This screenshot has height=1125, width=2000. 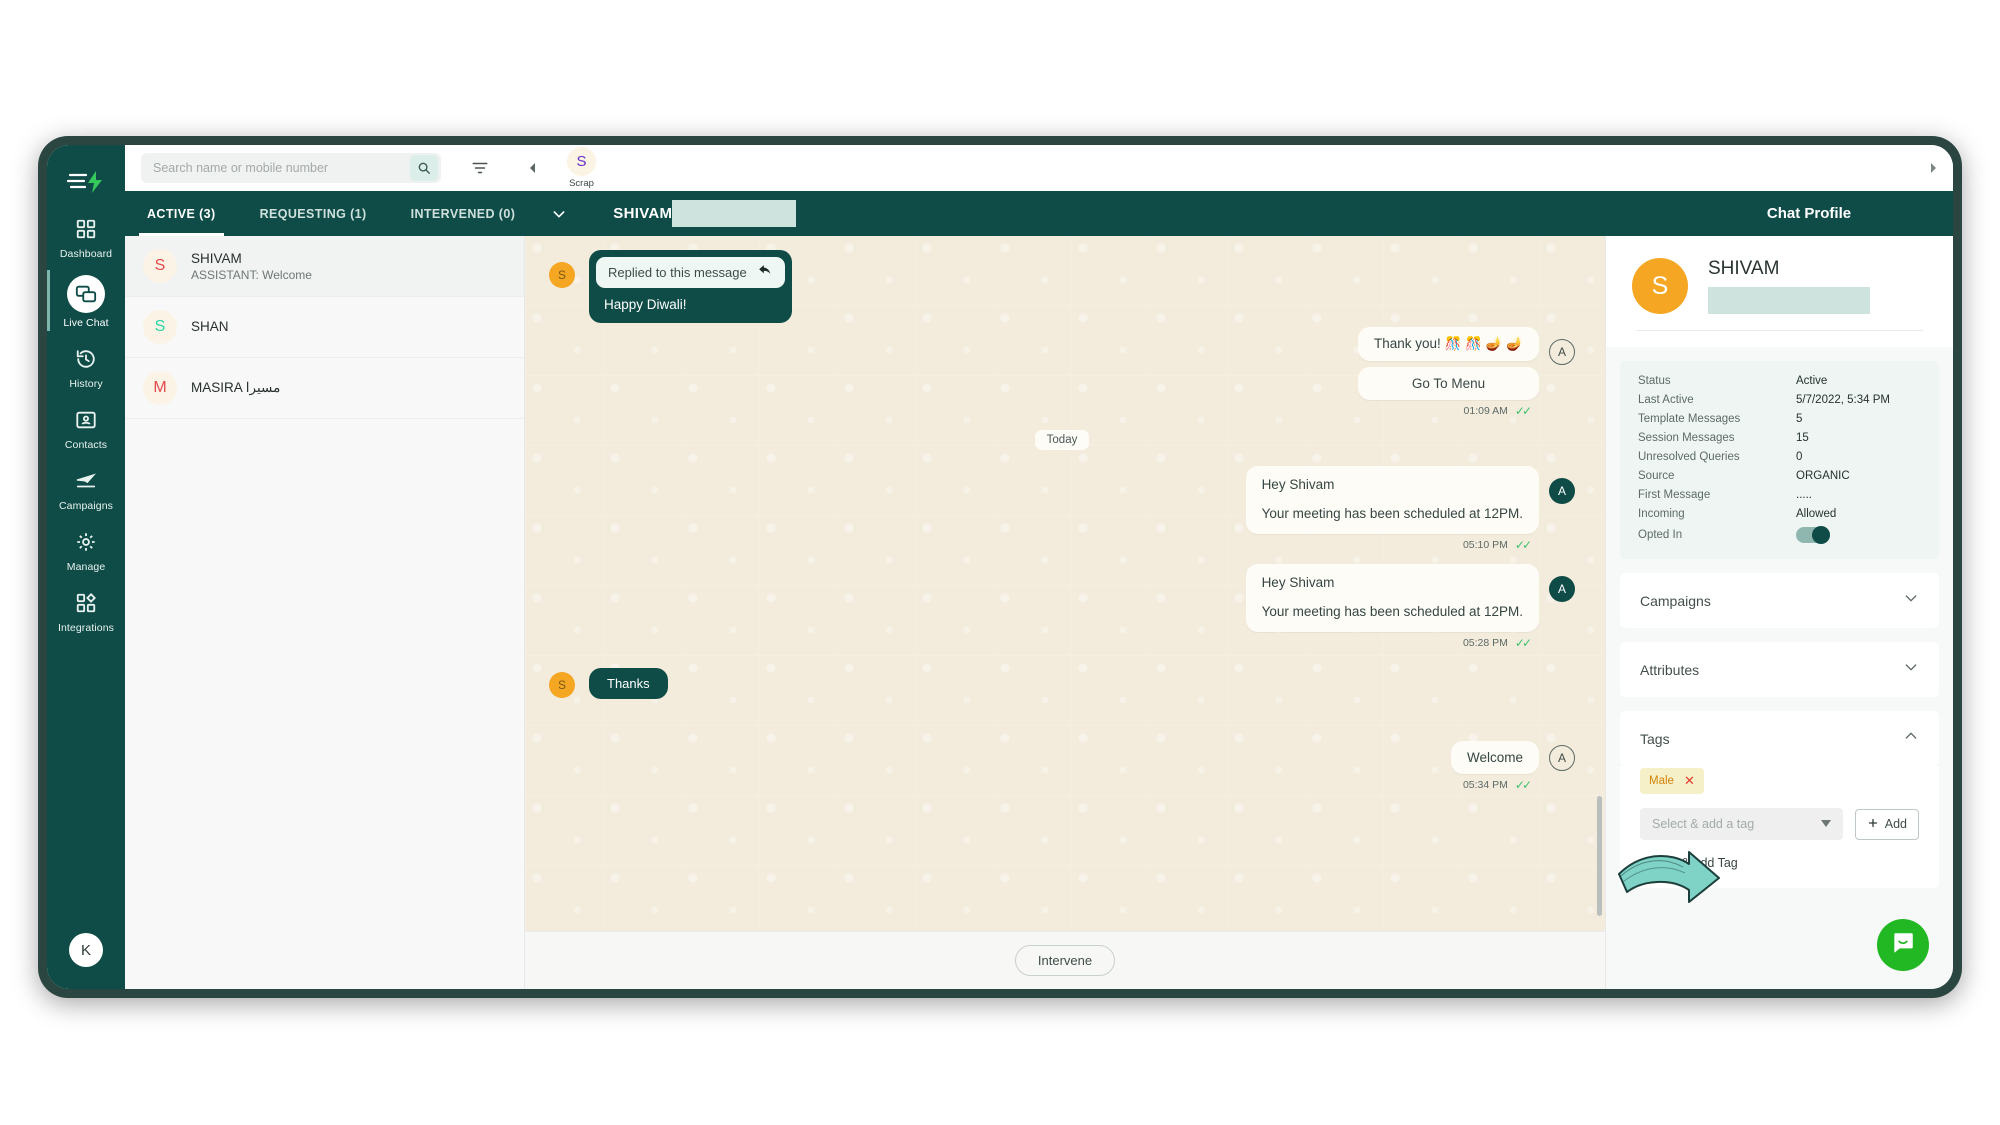 What do you see at coordinates (1933, 168) in the screenshot?
I see `expand-panel-icon` at bounding box center [1933, 168].